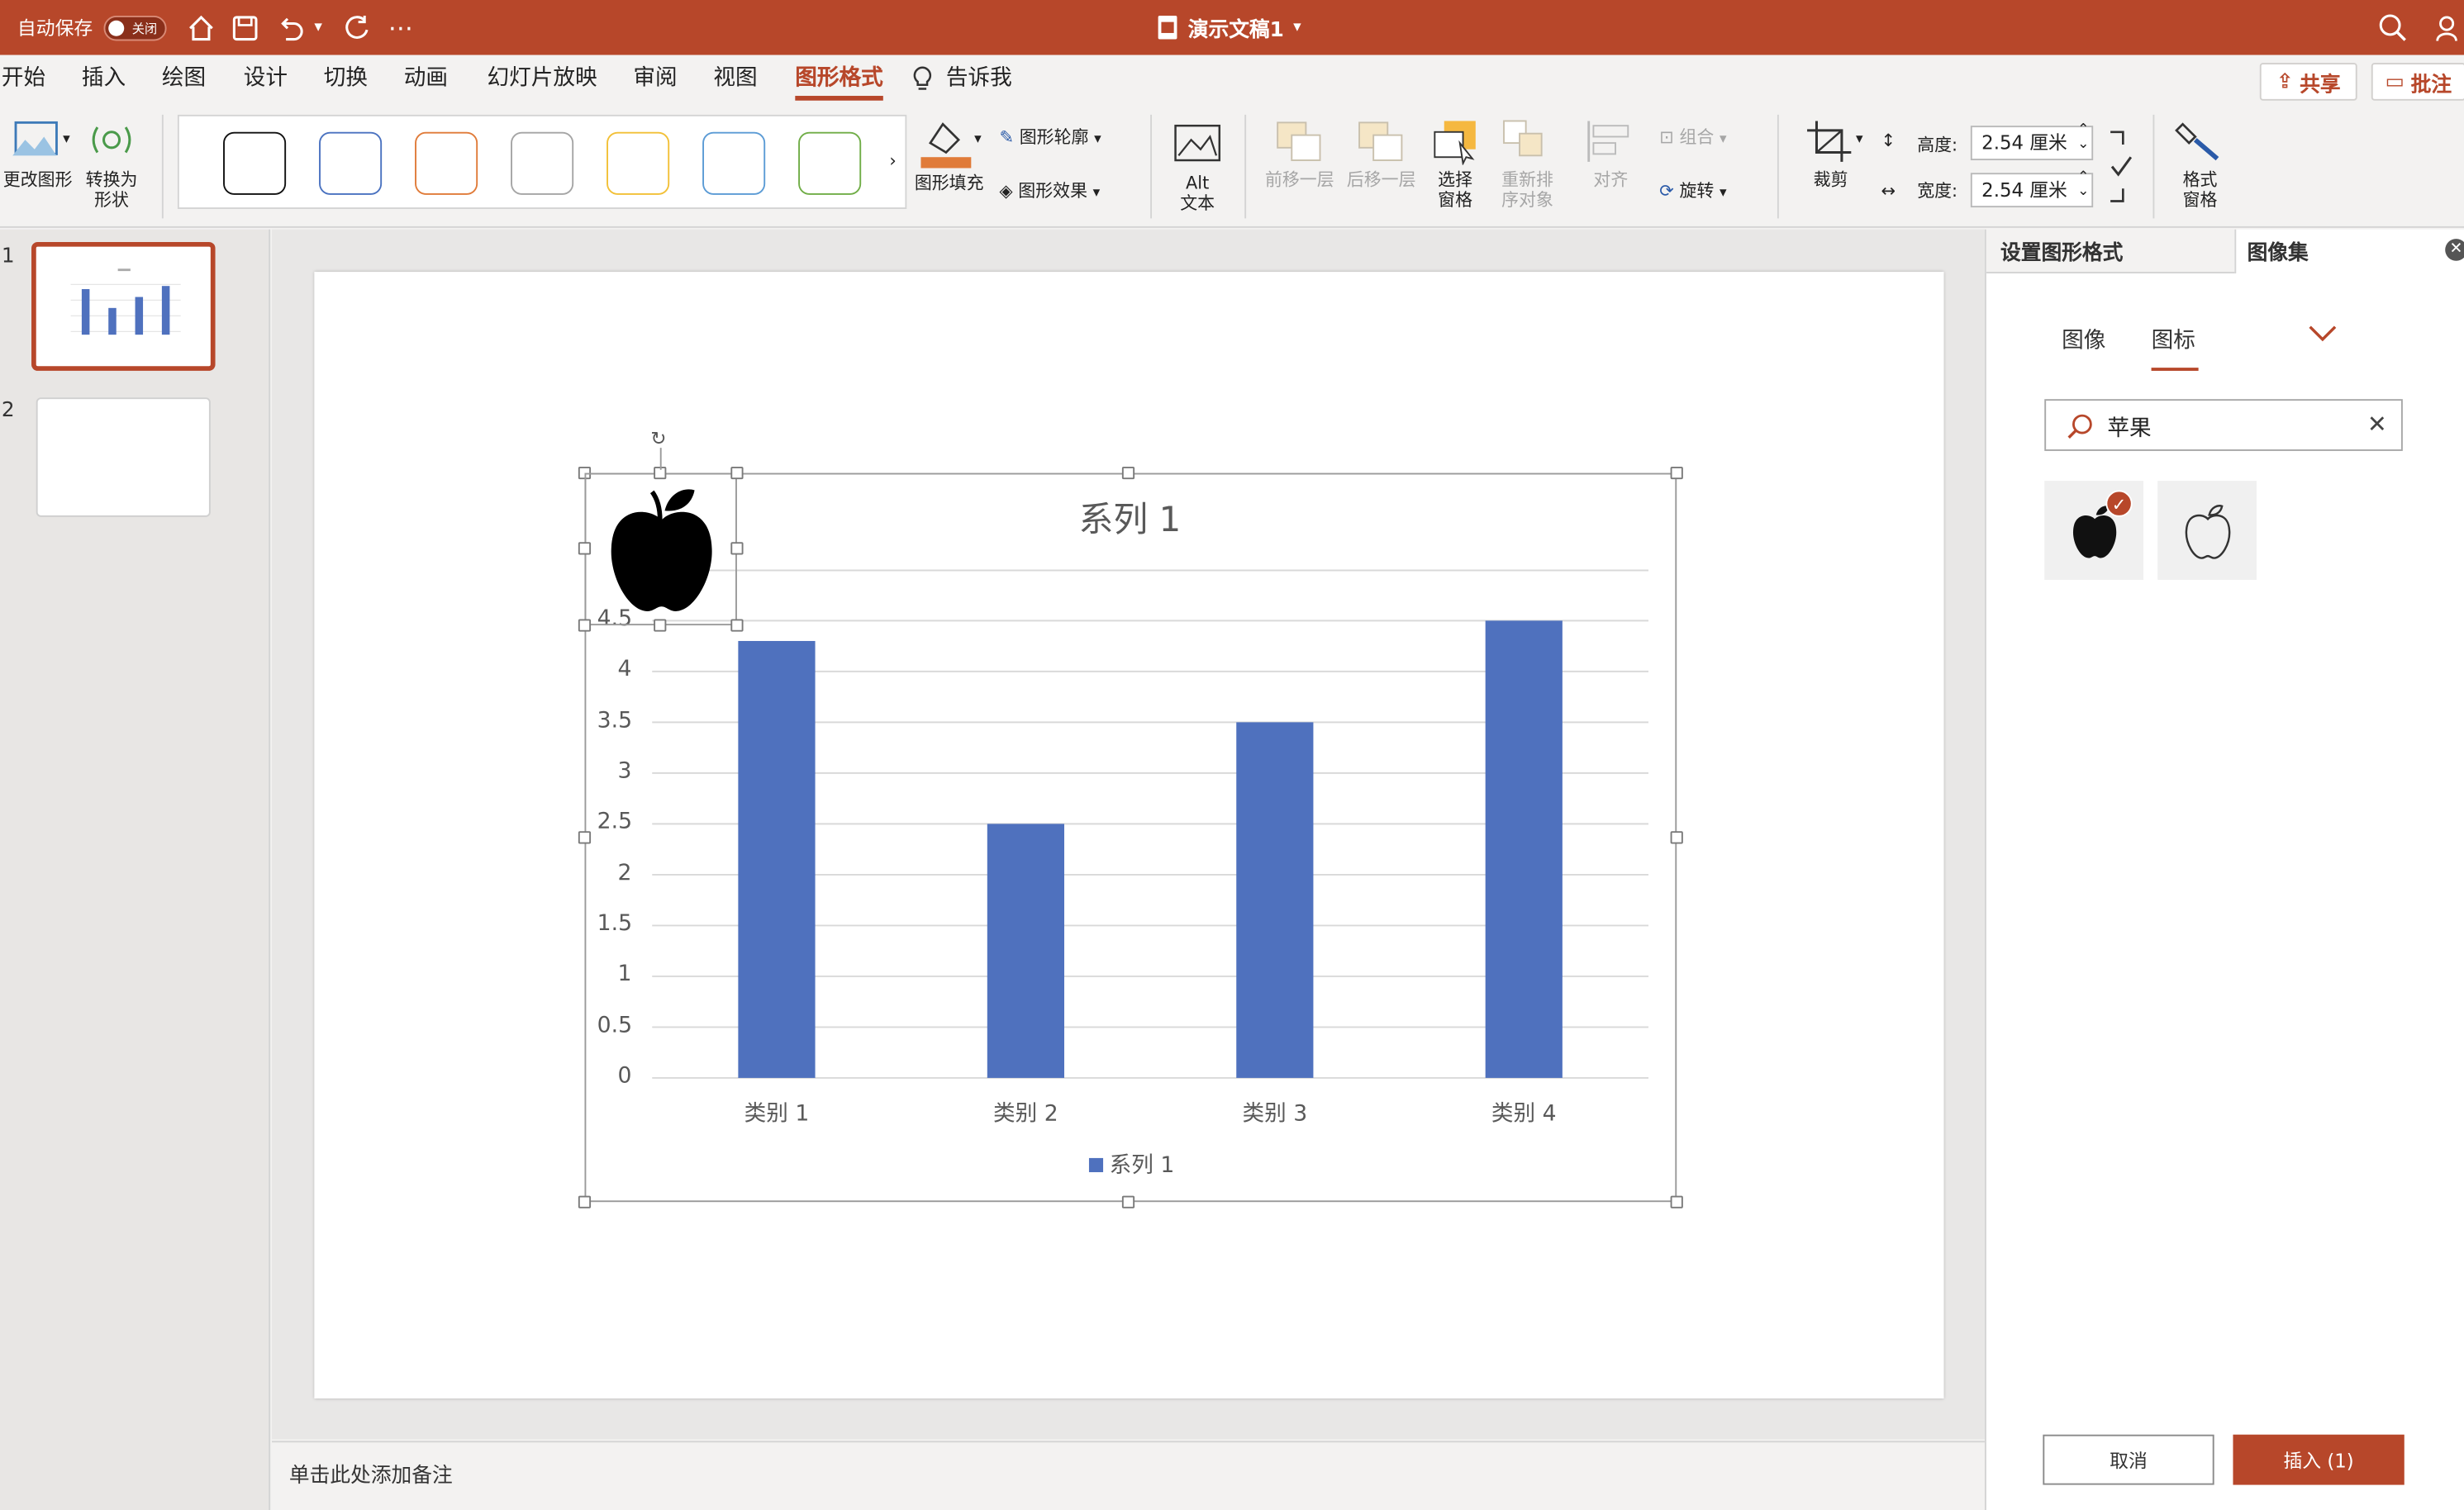  Describe the element at coordinates (1050, 139) in the screenshot. I see `shape-outline-button: ✎ 图形轮廓 ▾` at that location.